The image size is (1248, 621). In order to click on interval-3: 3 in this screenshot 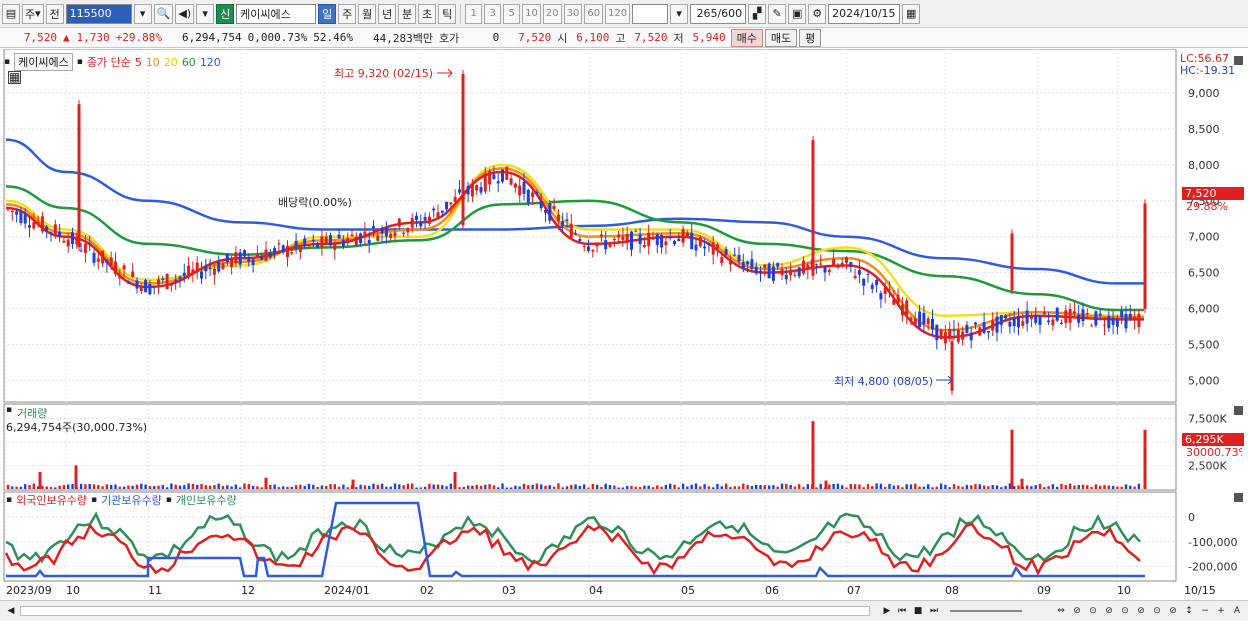, I will do `click(493, 13)`.